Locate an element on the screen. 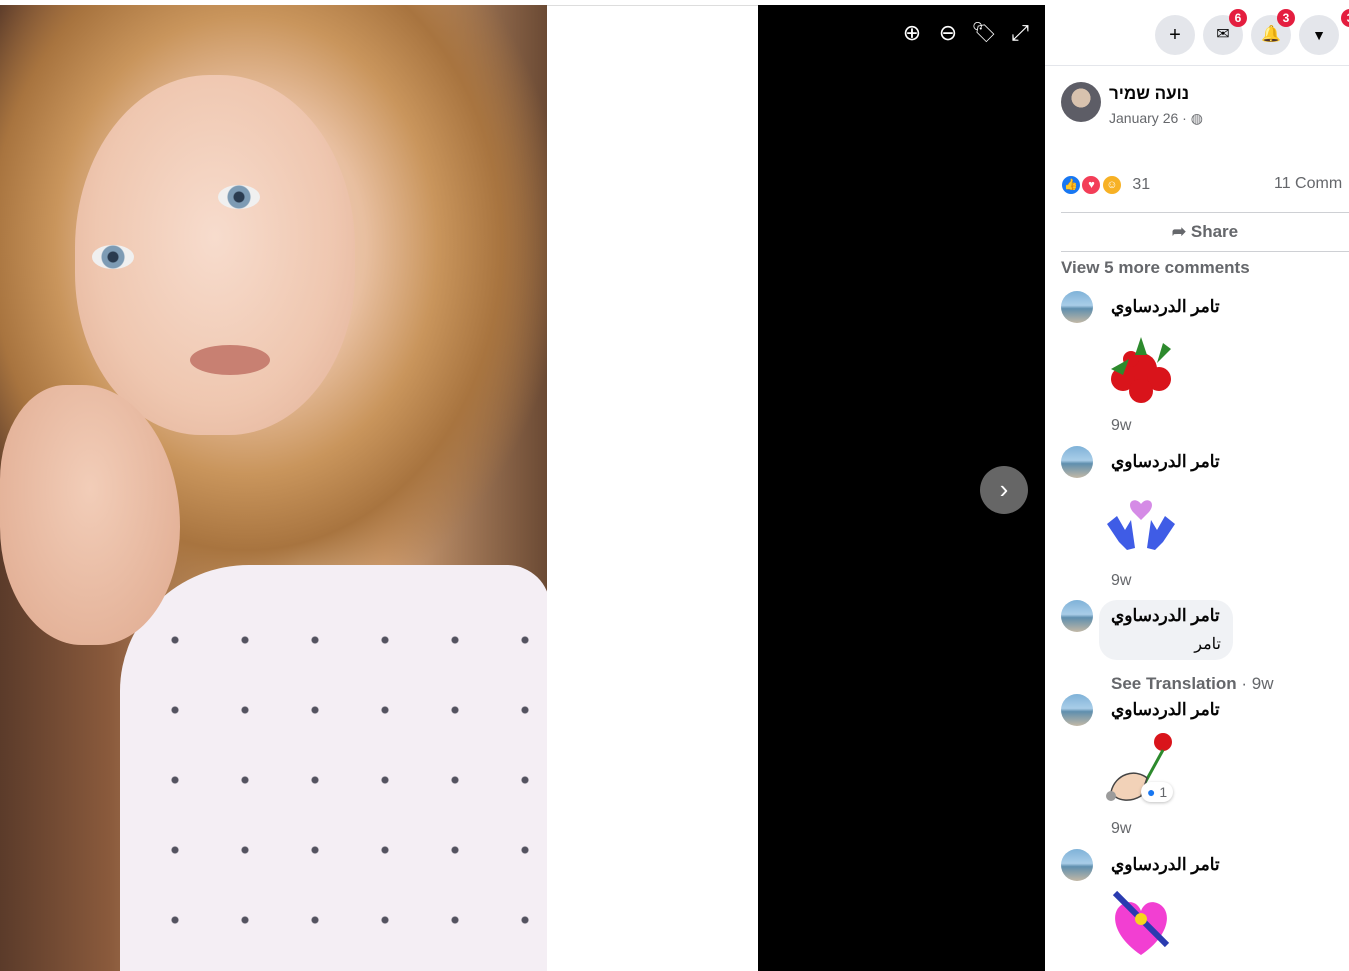 The width and height of the screenshot is (1349, 971). comment-actions: See Translation · 9w is located at coordinates (1192, 684).